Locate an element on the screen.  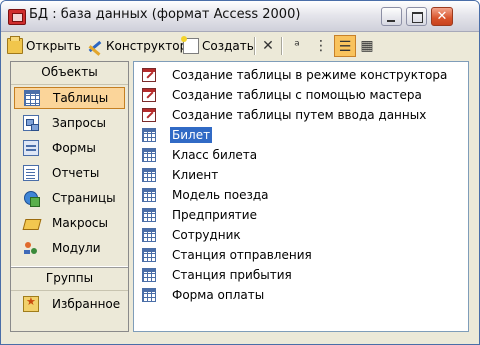
open-button: Открыть is located at coordinates (44, 46).